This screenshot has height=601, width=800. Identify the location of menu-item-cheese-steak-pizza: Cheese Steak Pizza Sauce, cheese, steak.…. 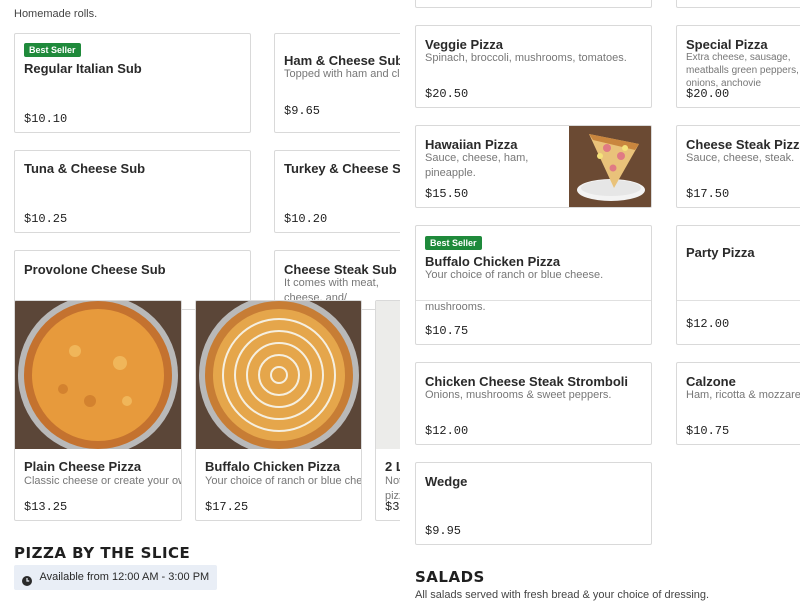
(738, 166).